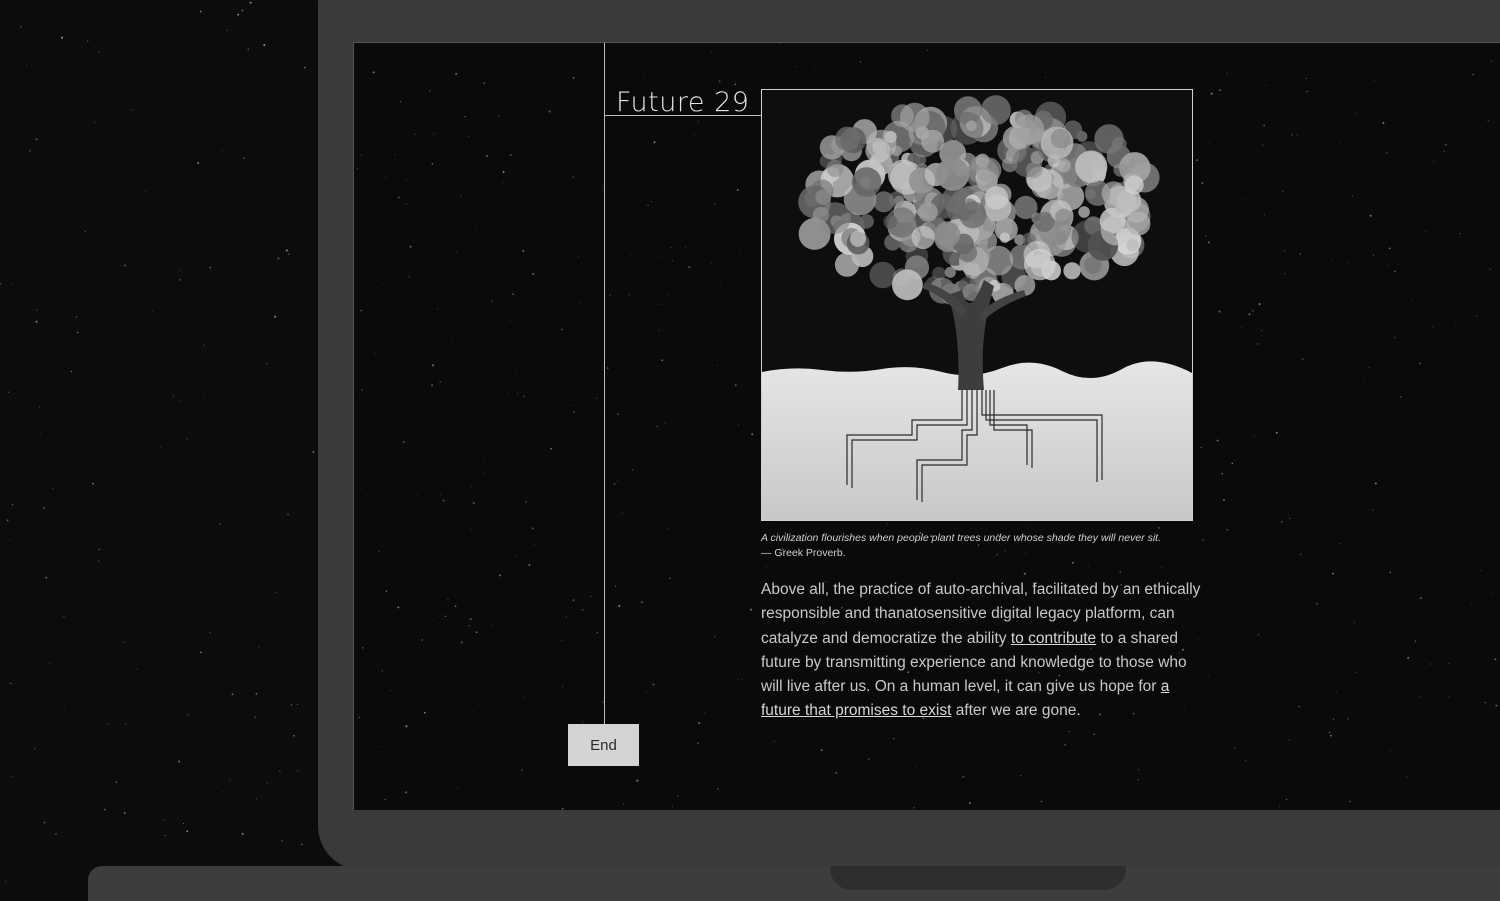 This screenshot has height=901, width=1500. What do you see at coordinates (604, 393) in the screenshot?
I see `timeline-line` at bounding box center [604, 393].